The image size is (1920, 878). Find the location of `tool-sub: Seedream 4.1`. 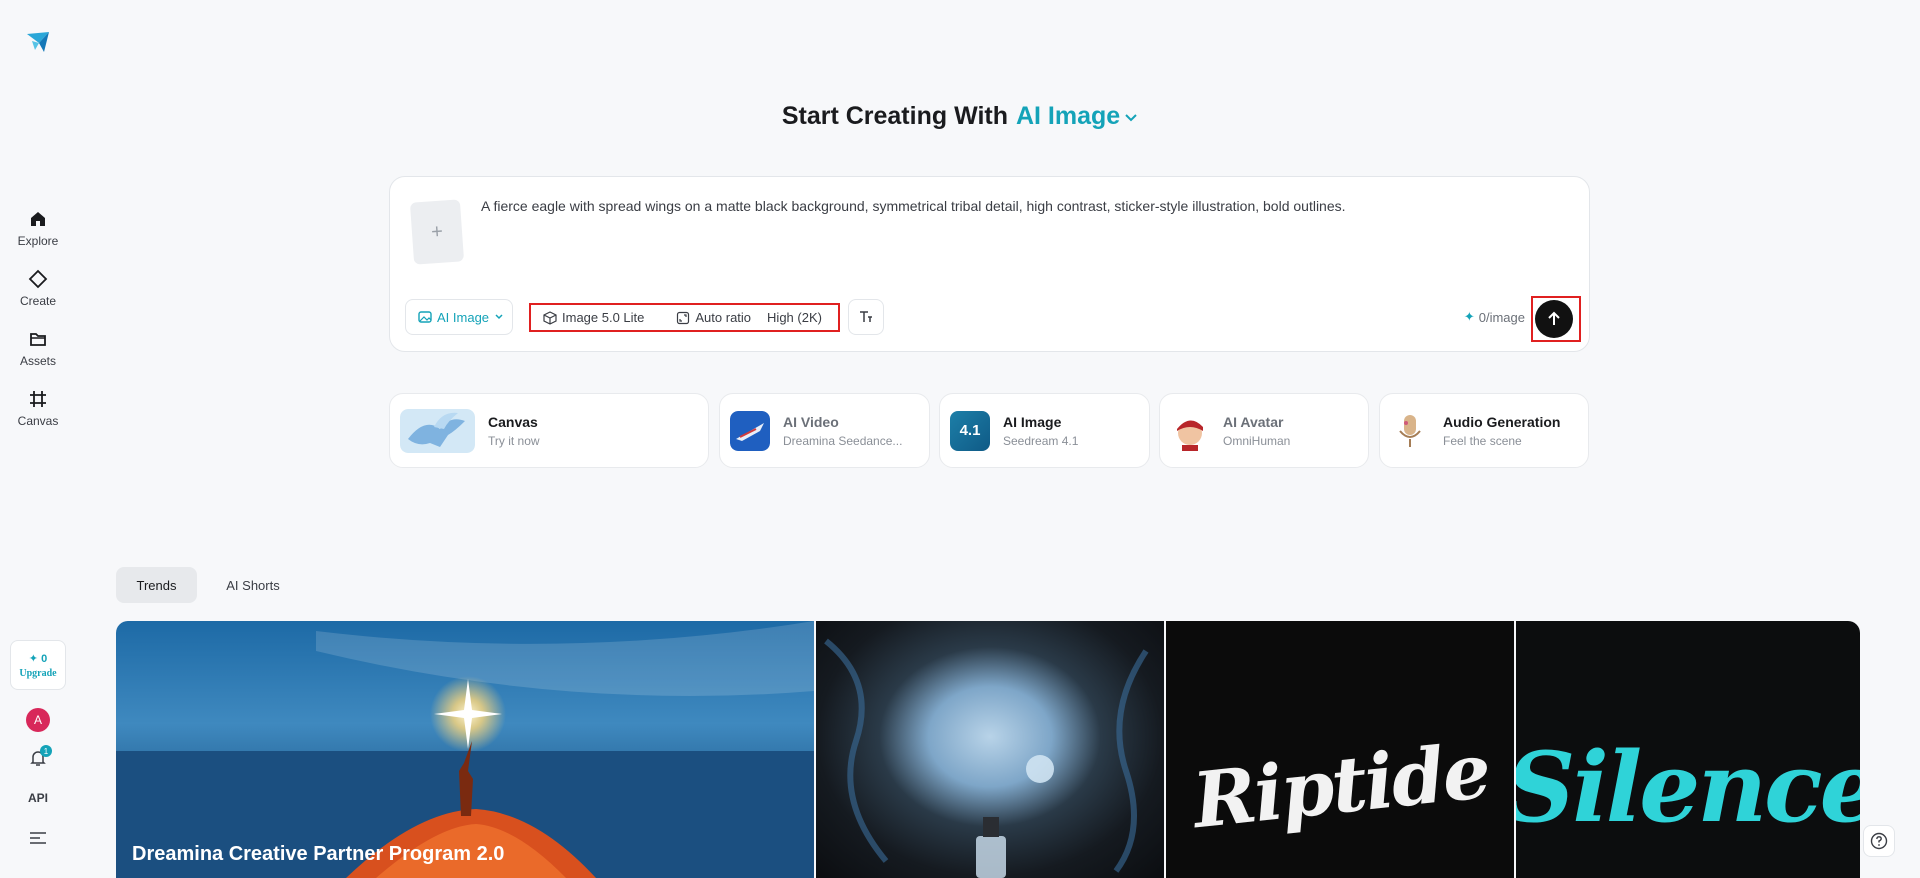

tool-sub: Seedream 4.1 is located at coordinates (1041, 440).